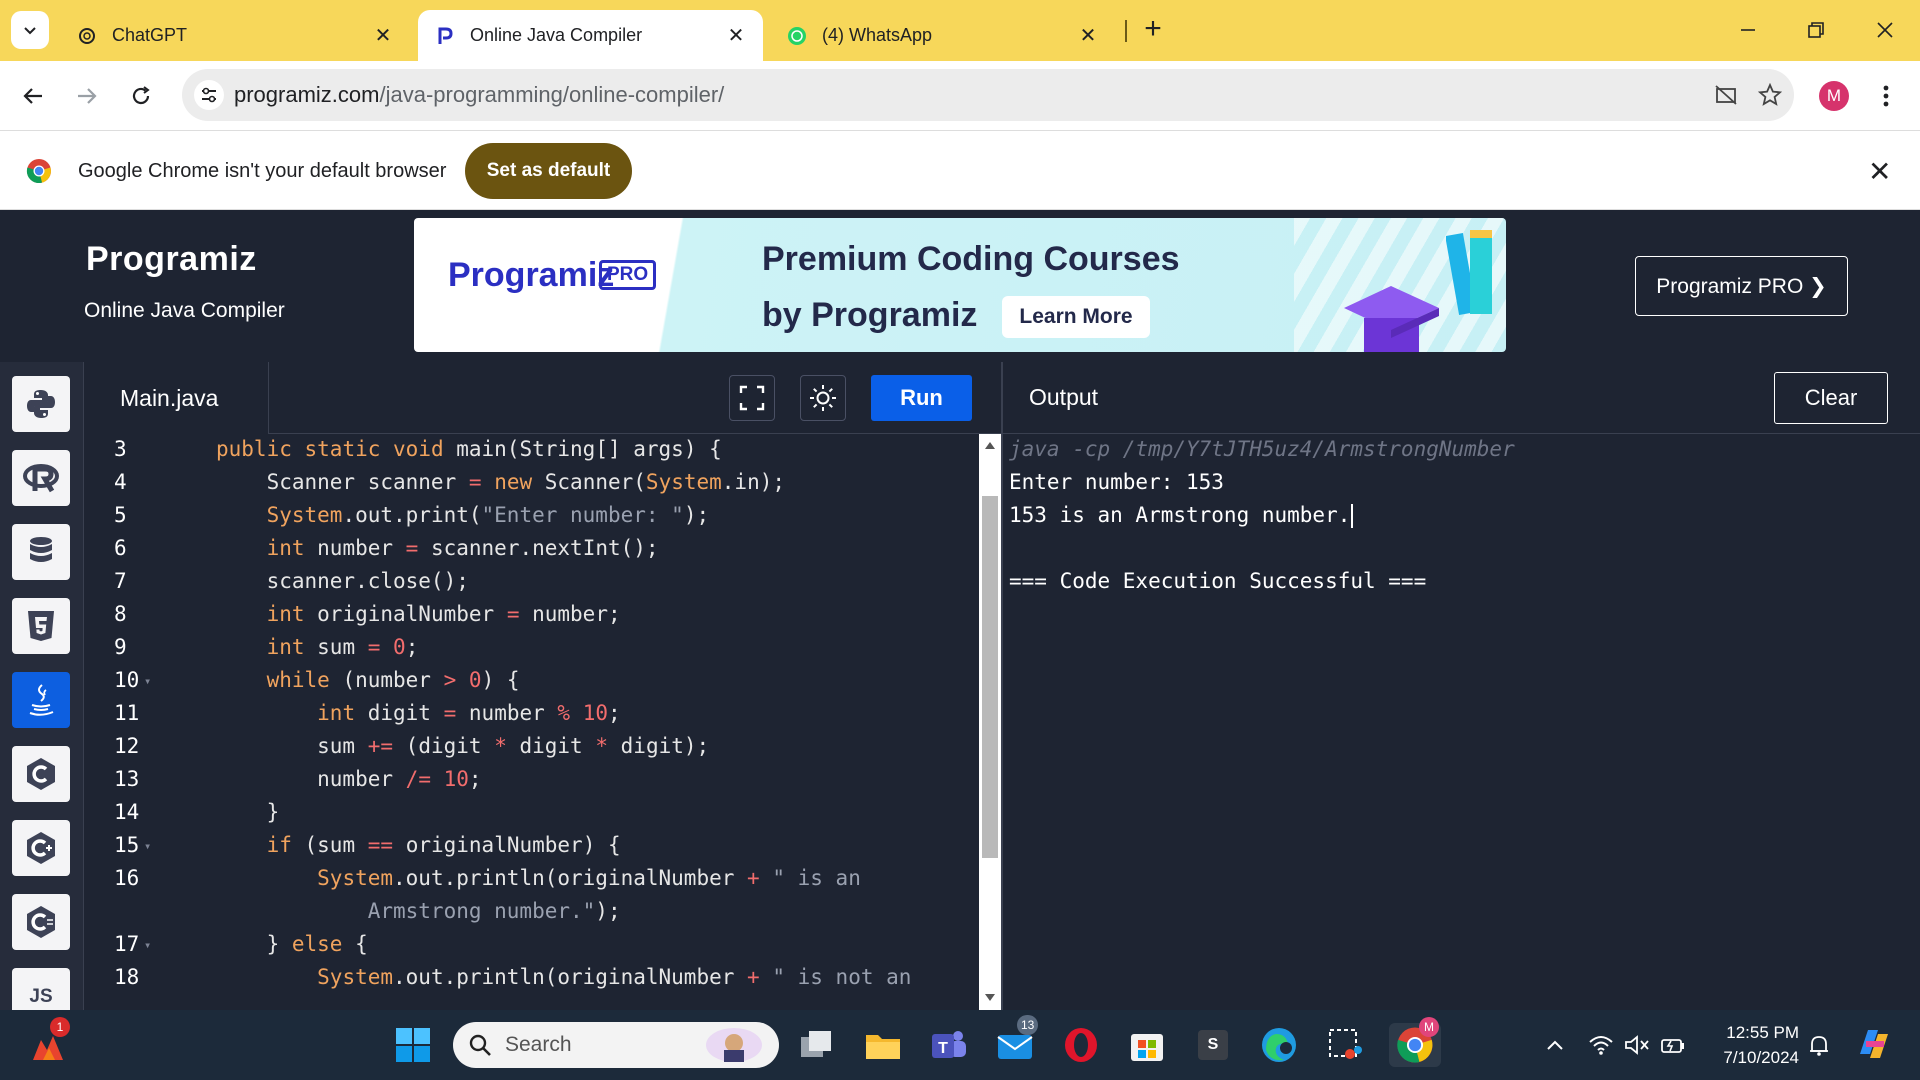  Describe the element at coordinates (1770, 95) in the screenshot. I see `bookmark-star-icon` at that location.